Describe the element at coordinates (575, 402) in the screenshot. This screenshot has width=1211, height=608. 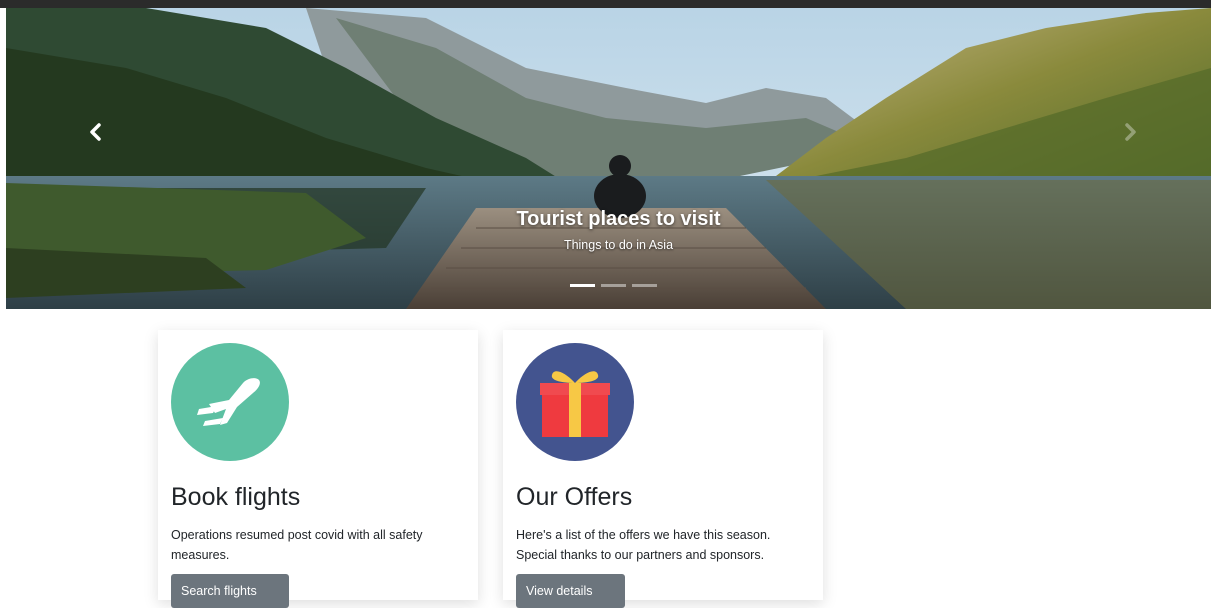
I see `gift-icon` at that location.